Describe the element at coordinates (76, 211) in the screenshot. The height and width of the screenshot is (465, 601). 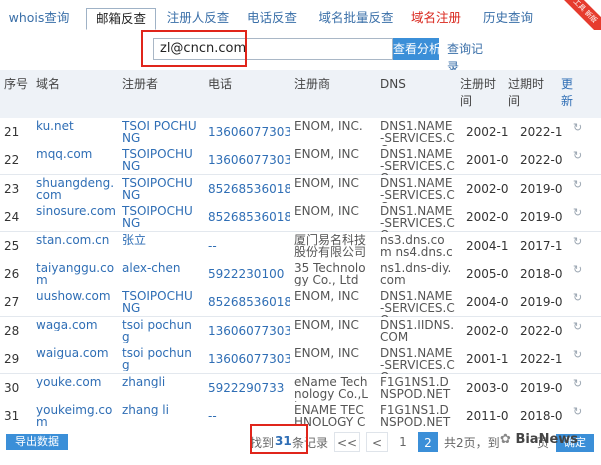
I see `cell-domain: sinosure.com` at that location.